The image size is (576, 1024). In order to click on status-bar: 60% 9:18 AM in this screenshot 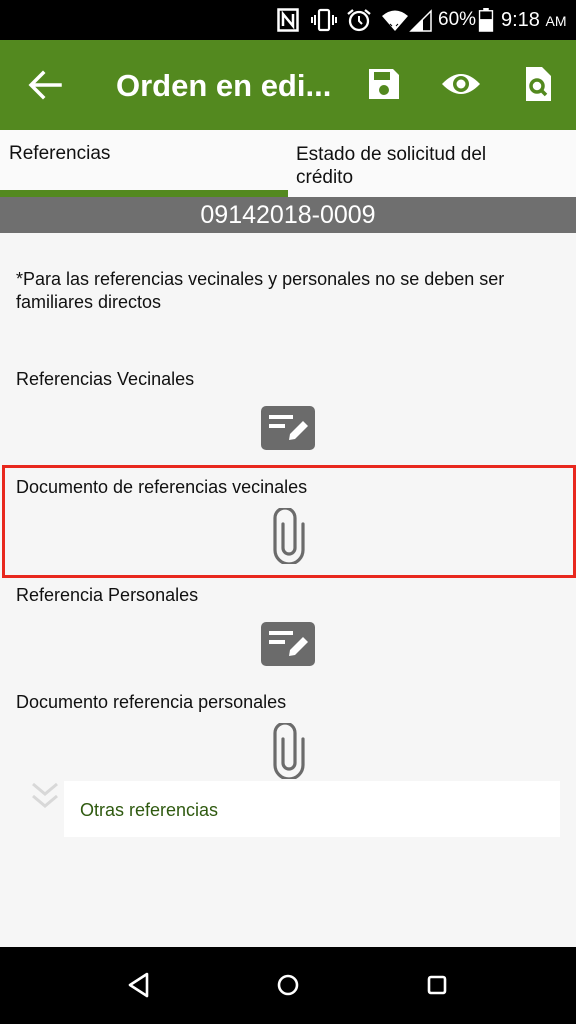, I will do `click(288, 20)`.